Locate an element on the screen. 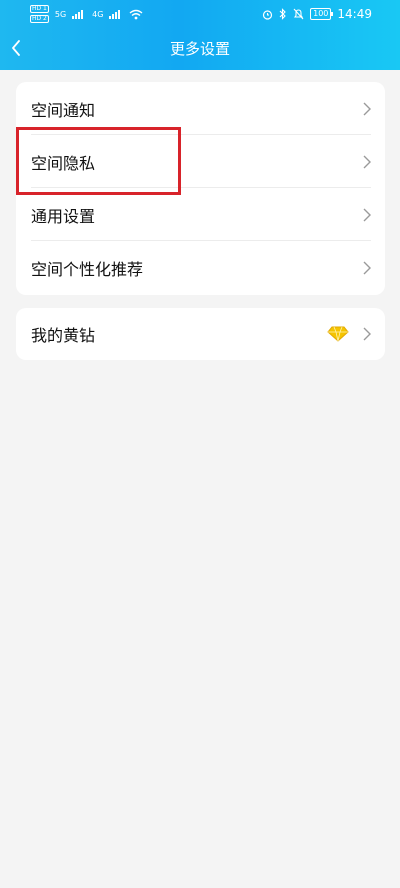  settings-item-my-yellow-diamond: 我的黄钻 is located at coordinates (200, 334).